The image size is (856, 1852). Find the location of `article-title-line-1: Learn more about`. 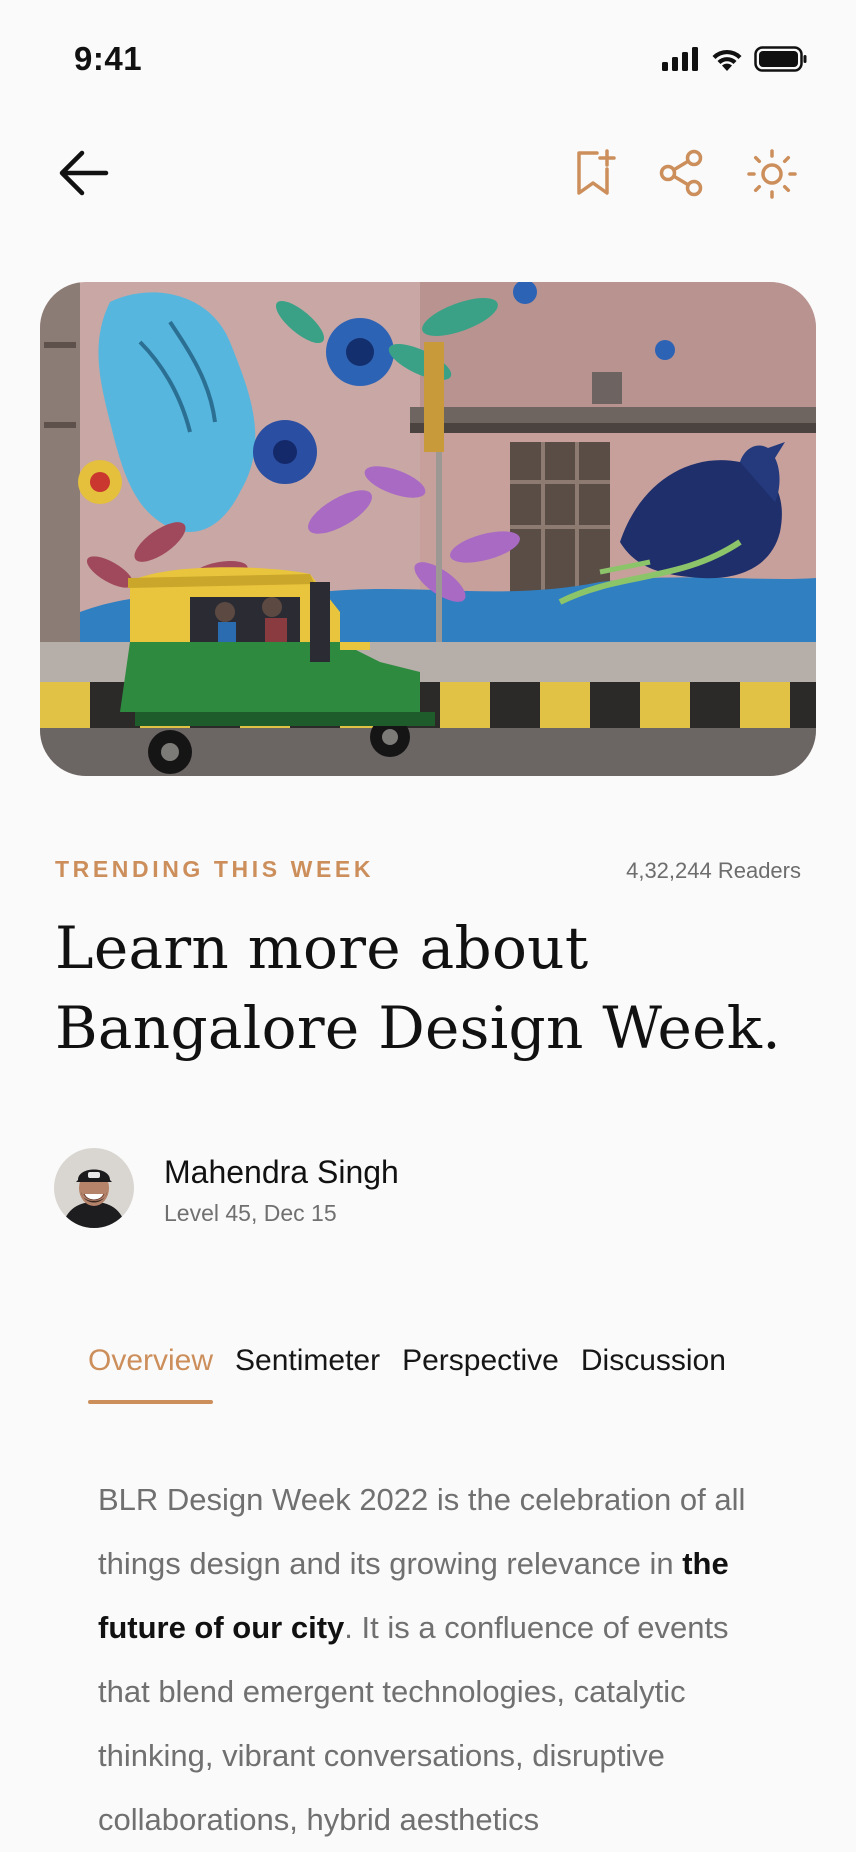

article-title-line-1: Learn more about is located at coordinates (322, 948).